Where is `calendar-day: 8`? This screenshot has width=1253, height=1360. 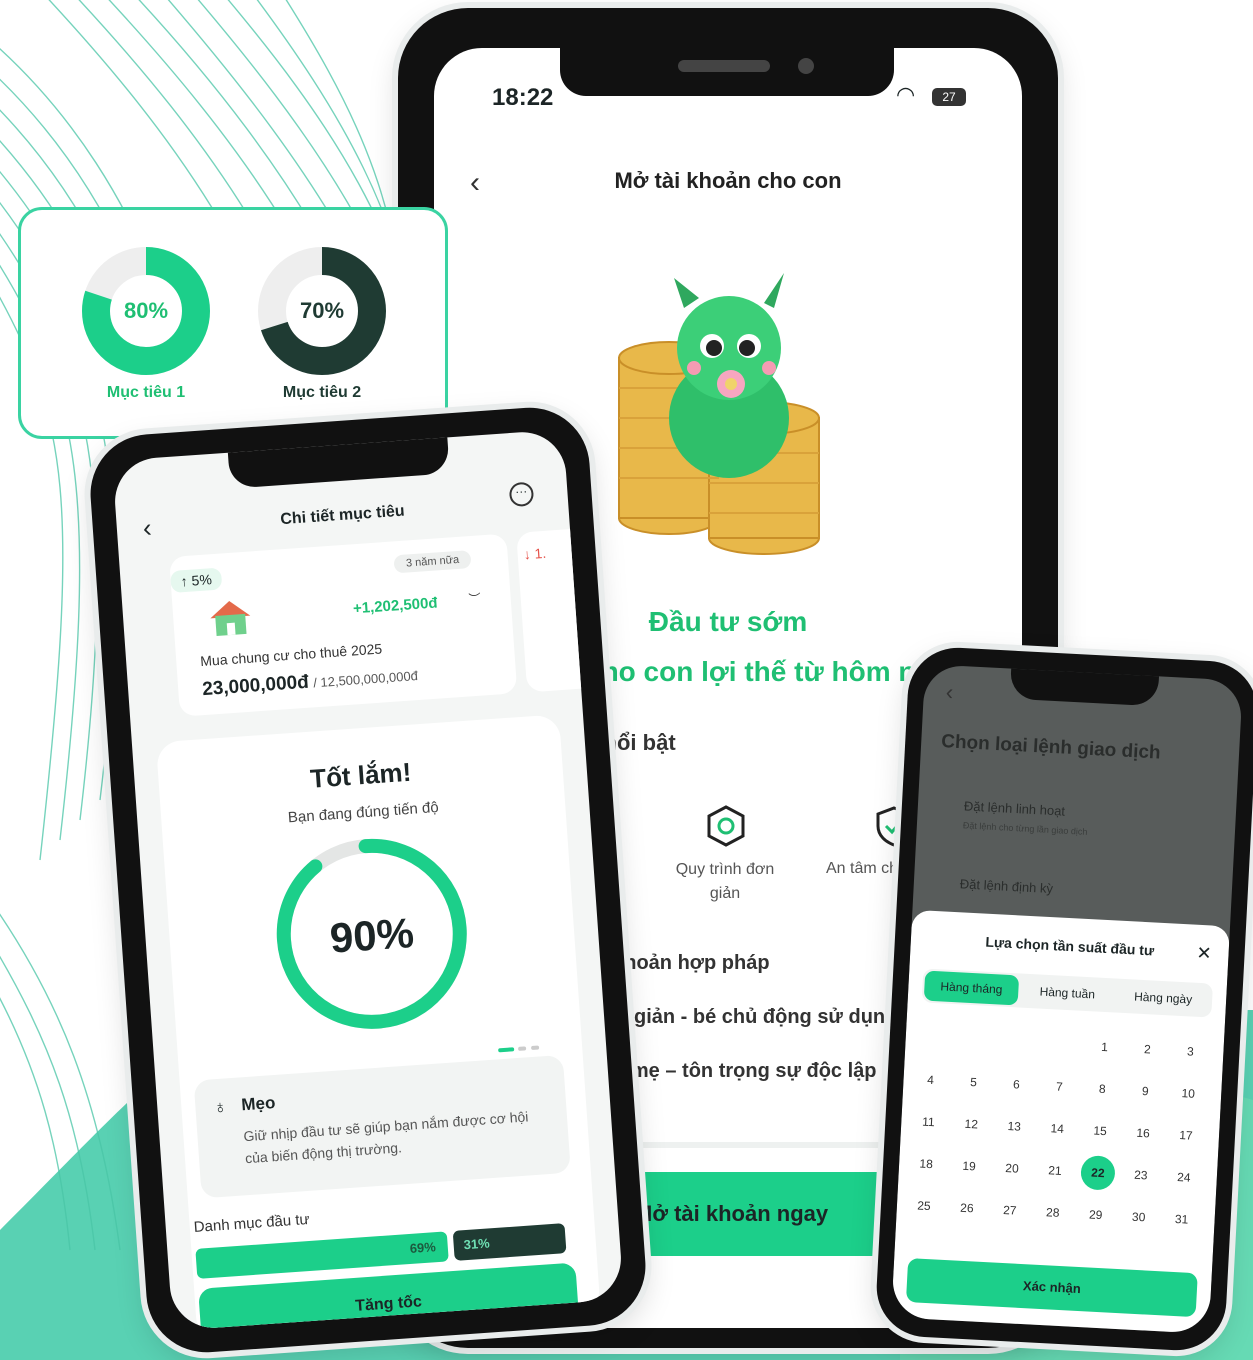
calendar-day: 8 is located at coordinates (1102, 1089).